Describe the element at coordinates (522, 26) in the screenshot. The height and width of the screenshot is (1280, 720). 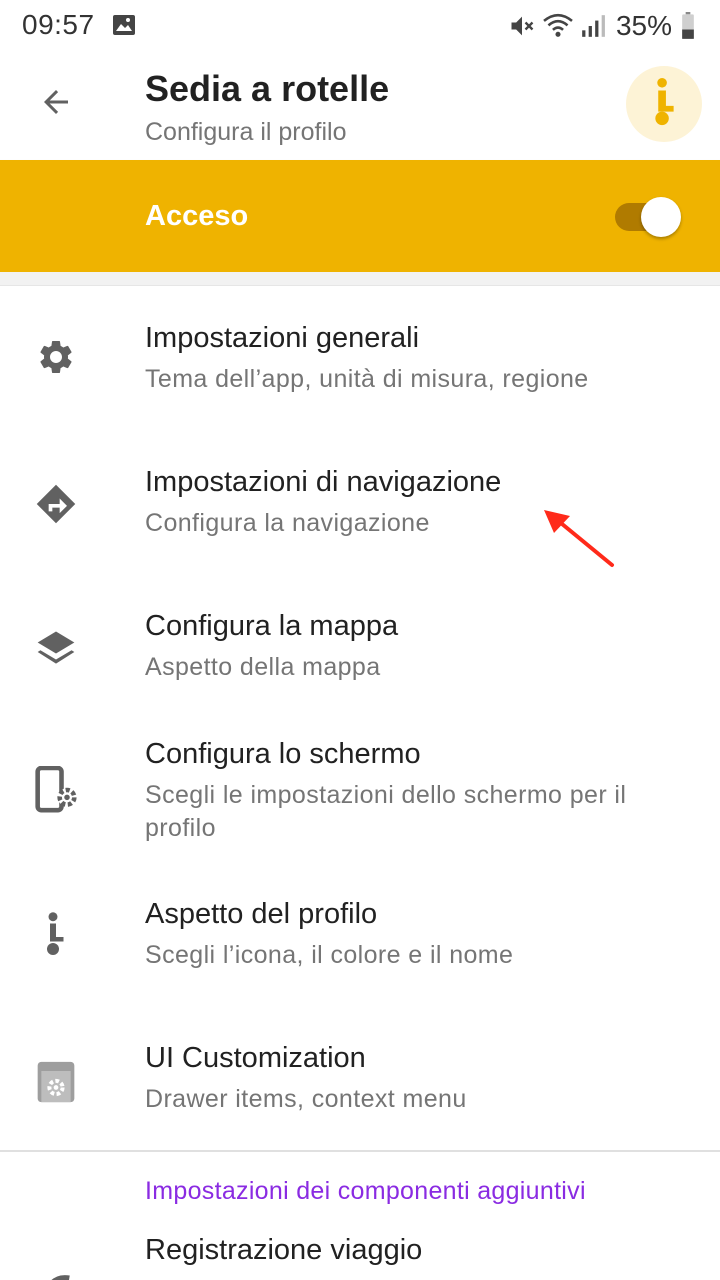
I see `mute-icon` at that location.